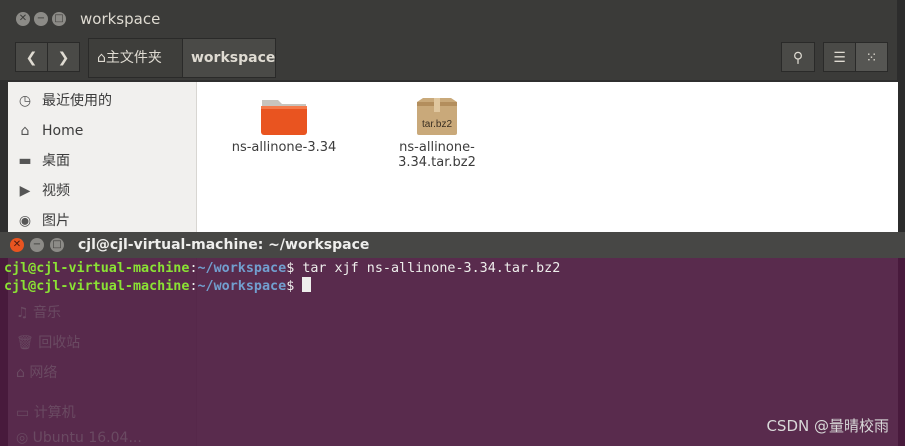  I want to click on sidebar-item-desktop: ▬ 桌面, so click(102, 161).